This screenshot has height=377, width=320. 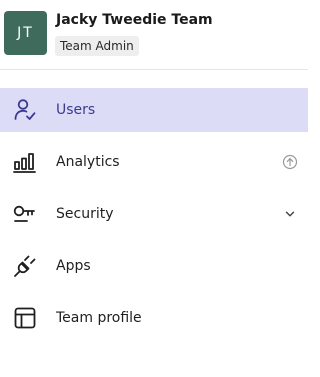 What do you see at coordinates (25, 162) in the screenshot?
I see `bar-chart-icon` at bounding box center [25, 162].